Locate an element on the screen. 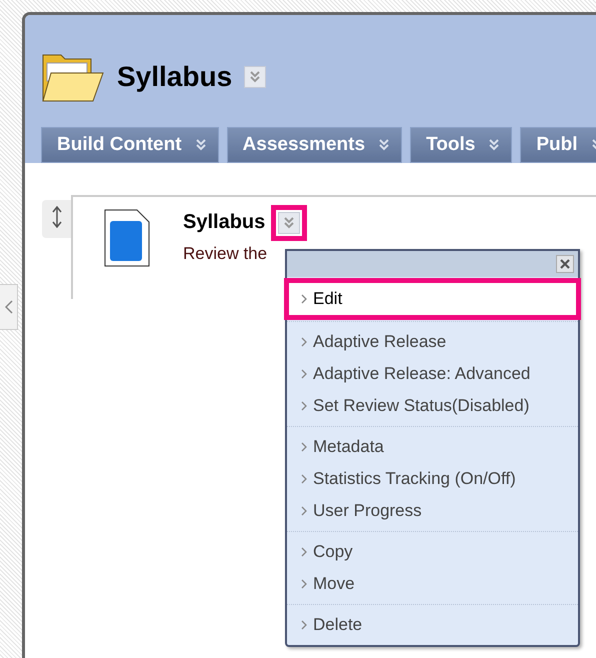  menu-item: Statistics Tracking (On/Off) is located at coordinates (432, 479).